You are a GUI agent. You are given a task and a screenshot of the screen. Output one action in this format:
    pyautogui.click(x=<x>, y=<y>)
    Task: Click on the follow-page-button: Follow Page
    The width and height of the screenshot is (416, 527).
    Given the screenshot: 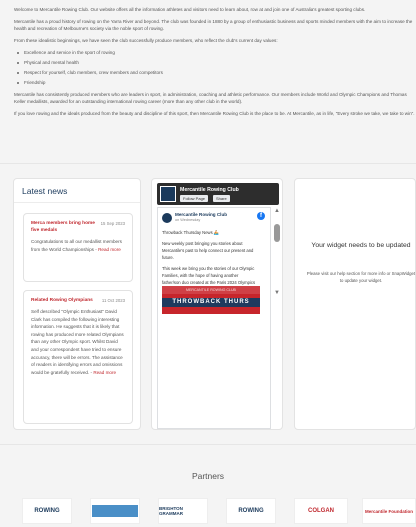 What is the action you would take?
    pyautogui.click(x=194, y=198)
    